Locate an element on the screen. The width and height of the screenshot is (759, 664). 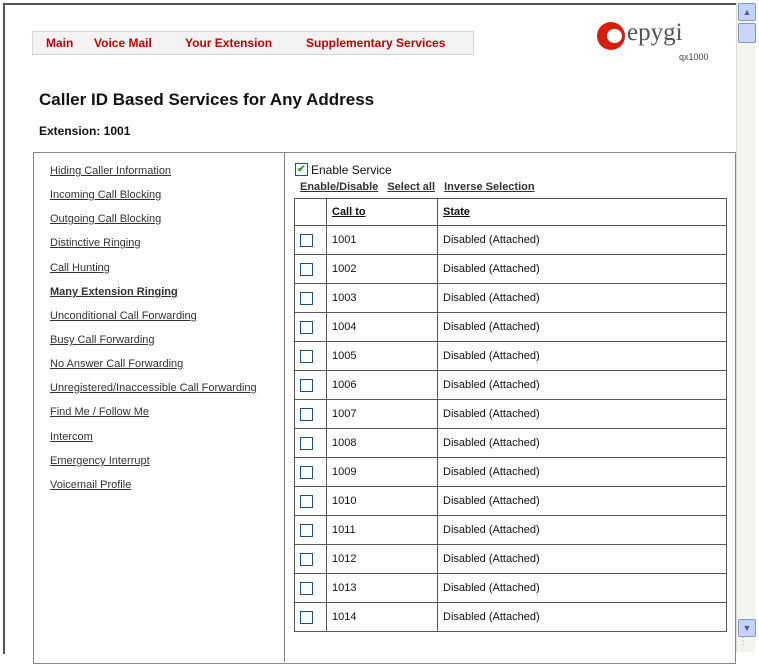
table-row: 1012 Disabled (Attached) is located at coordinates (510, 559).